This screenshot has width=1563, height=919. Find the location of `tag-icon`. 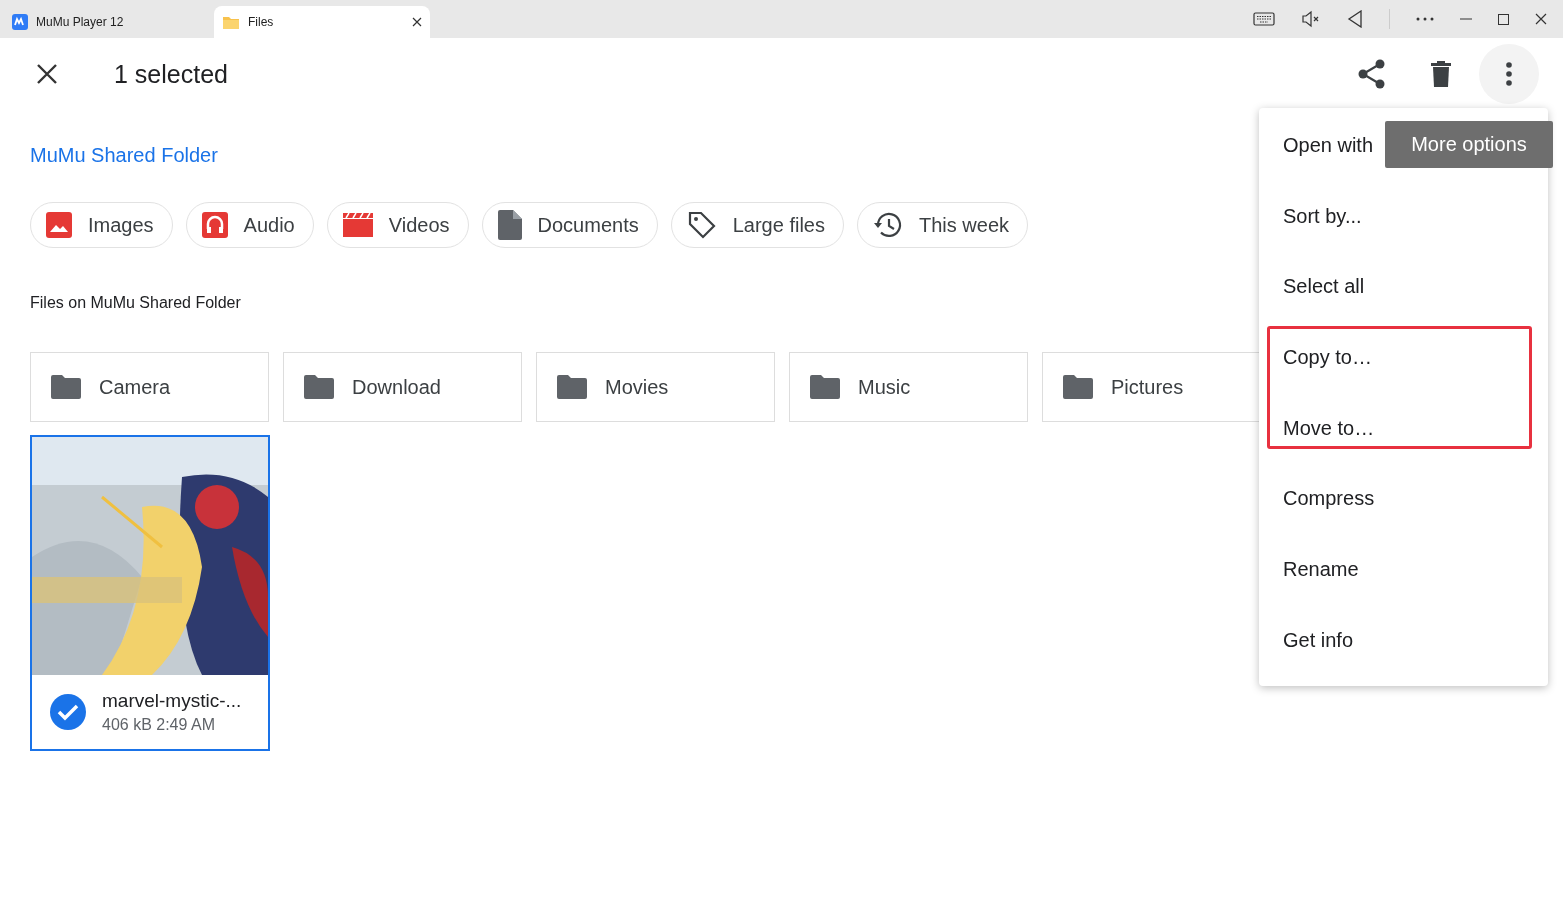

tag-icon is located at coordinates (701, 225).